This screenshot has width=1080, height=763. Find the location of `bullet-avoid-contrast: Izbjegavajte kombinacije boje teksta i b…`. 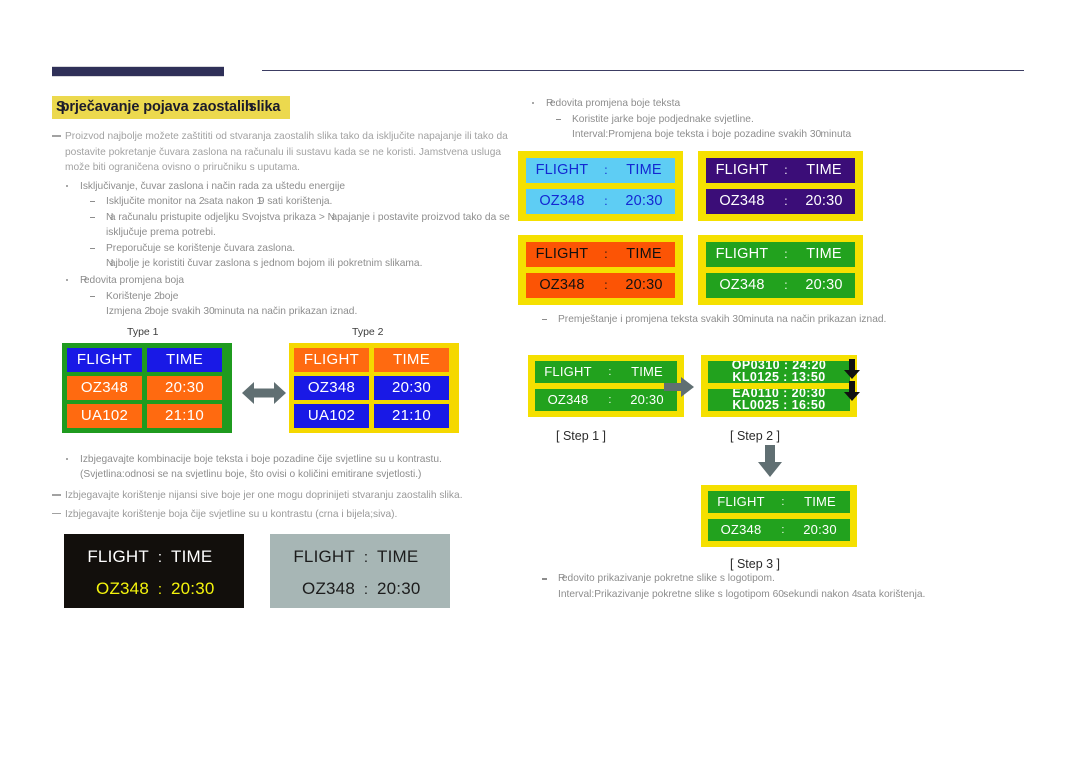

bullet-avoid-contrast: Izbjegavajte kombinacije boje teksta i b… is located at coordinates (287, 467).